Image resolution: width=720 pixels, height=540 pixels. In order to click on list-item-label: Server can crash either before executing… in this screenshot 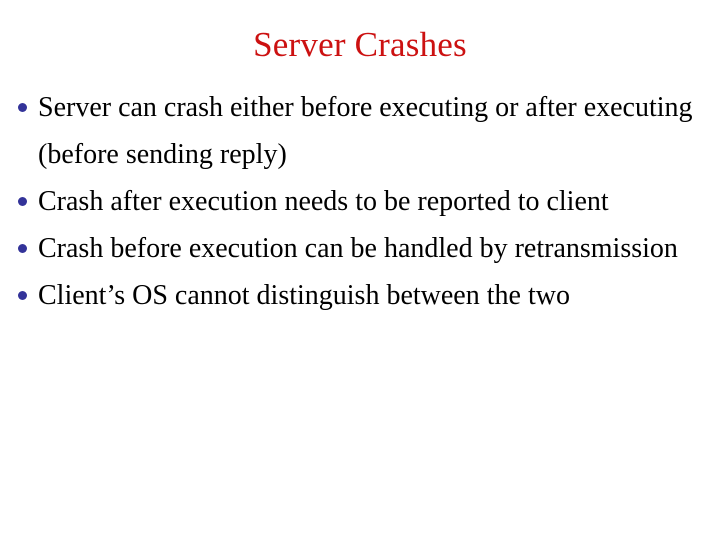, I will do `click(365, 131)`.